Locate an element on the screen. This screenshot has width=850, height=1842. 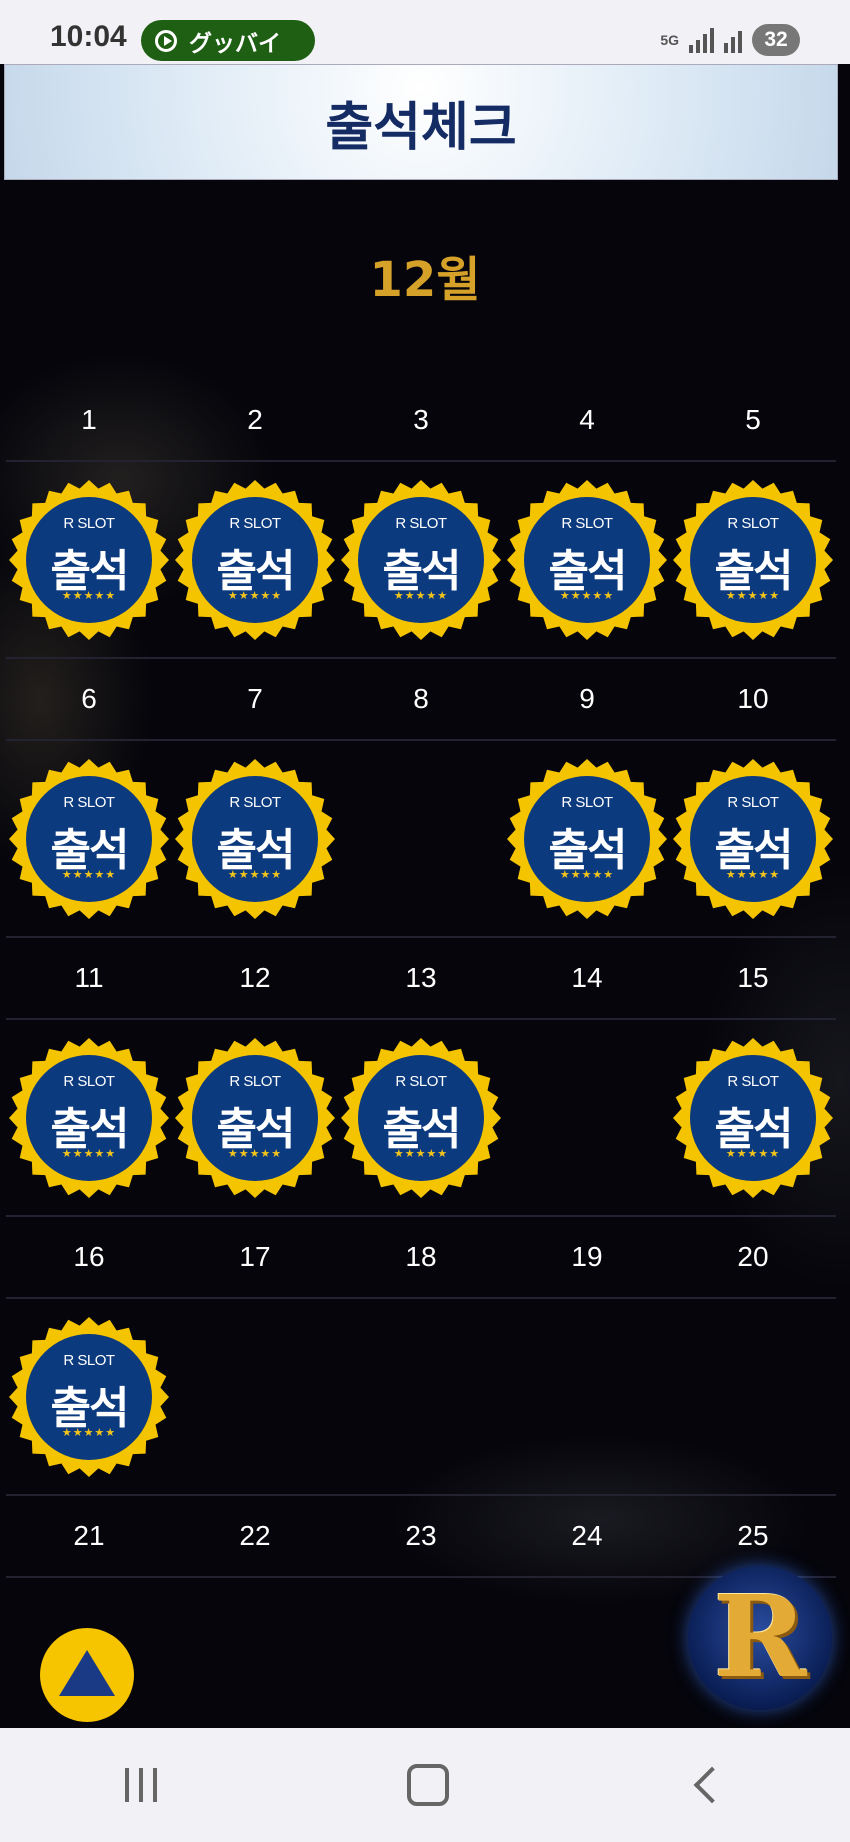
day-number: 22 is located at coordinates (255, 1535).